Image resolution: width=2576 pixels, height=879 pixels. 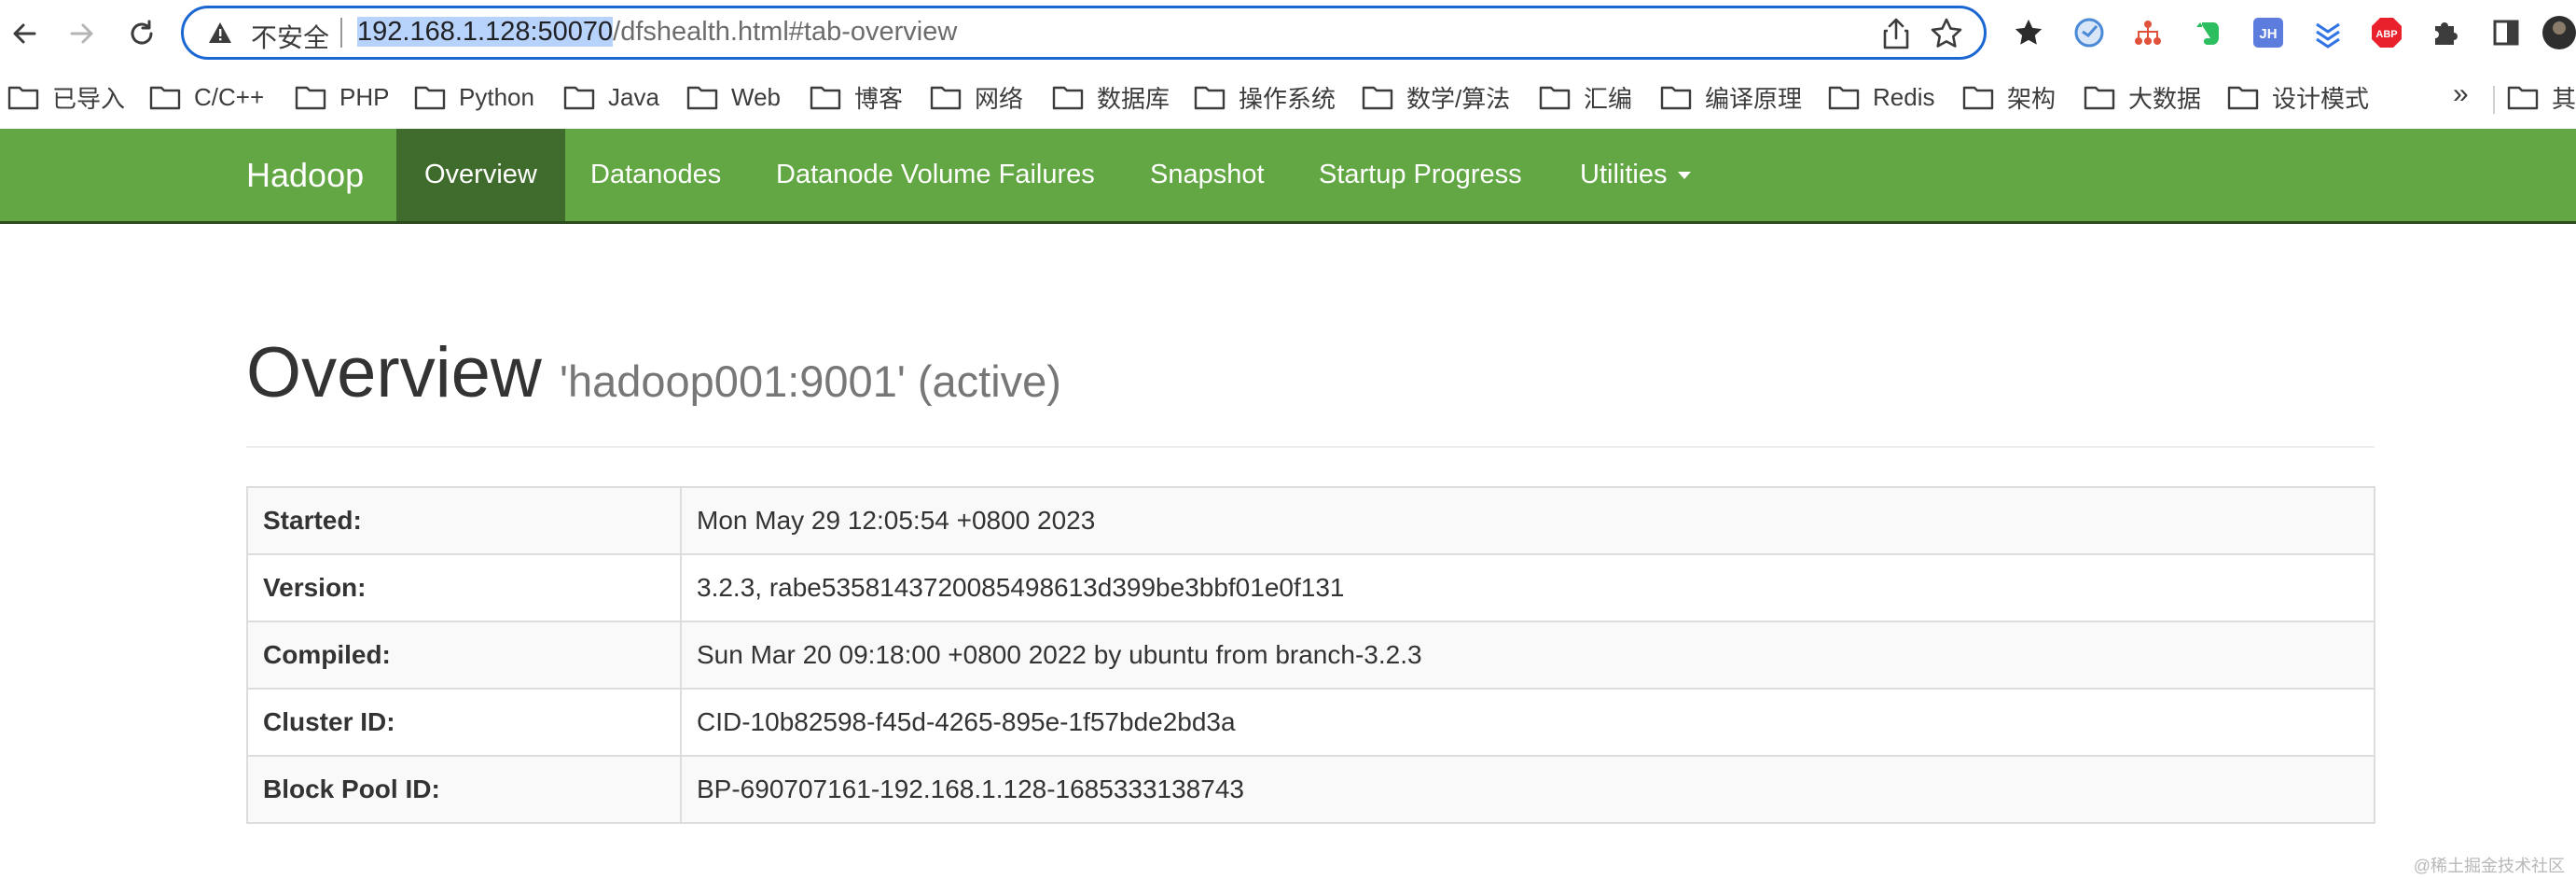 What do you see at coordinates (1420, 175) in the screenshot?
I see `nav-startup-progress: Startup Progress` at bounding box center [1420, 175].